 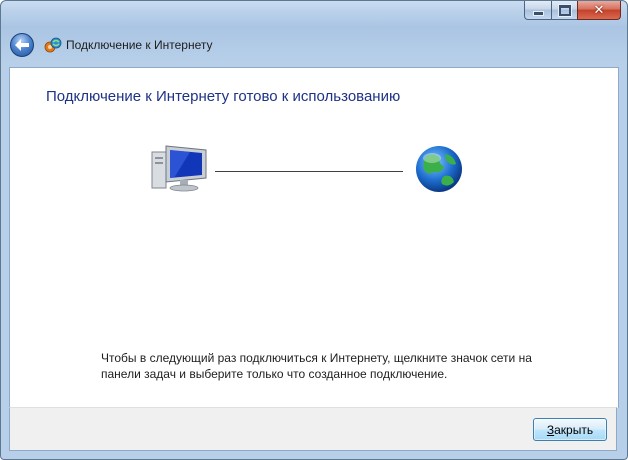 I want to click on minimize-button, so click(x=537, y=10).